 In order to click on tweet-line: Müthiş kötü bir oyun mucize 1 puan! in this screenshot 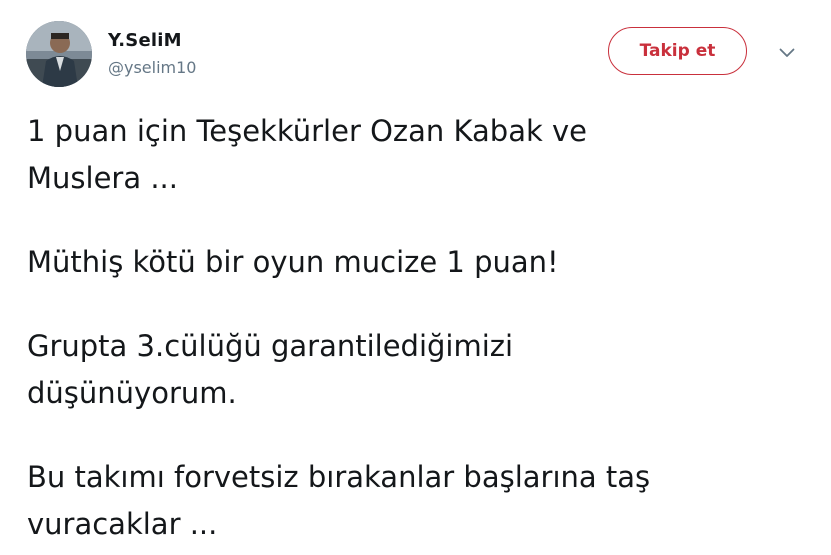, I will do `click(293, 262)`.